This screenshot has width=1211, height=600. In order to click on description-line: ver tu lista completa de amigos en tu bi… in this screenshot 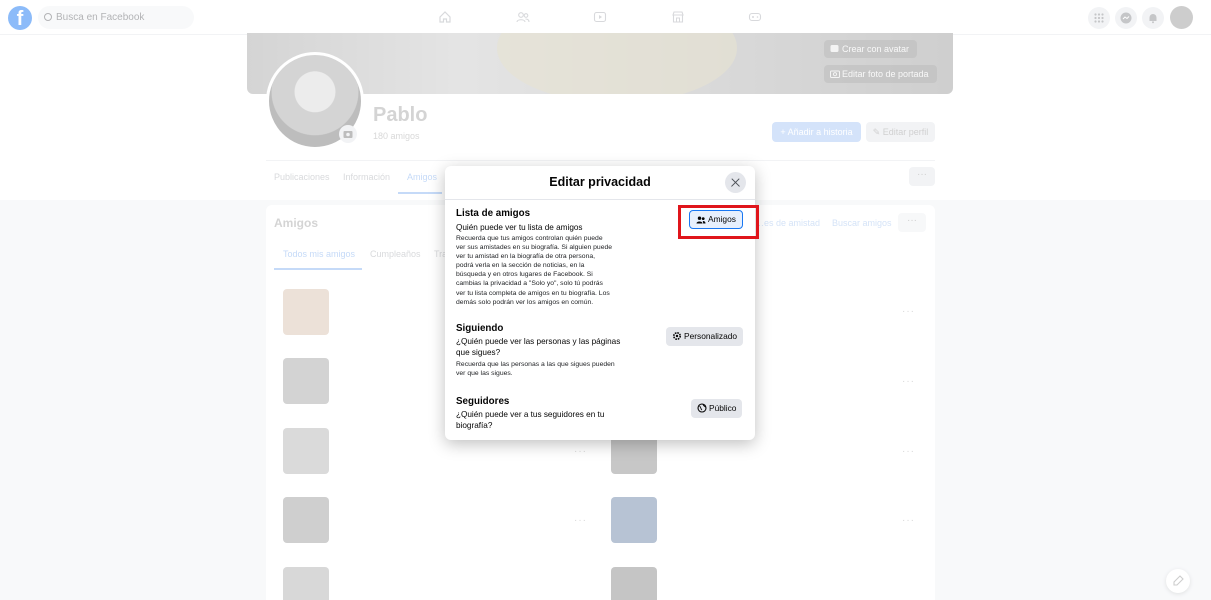, I will do `click(533, 293)`.